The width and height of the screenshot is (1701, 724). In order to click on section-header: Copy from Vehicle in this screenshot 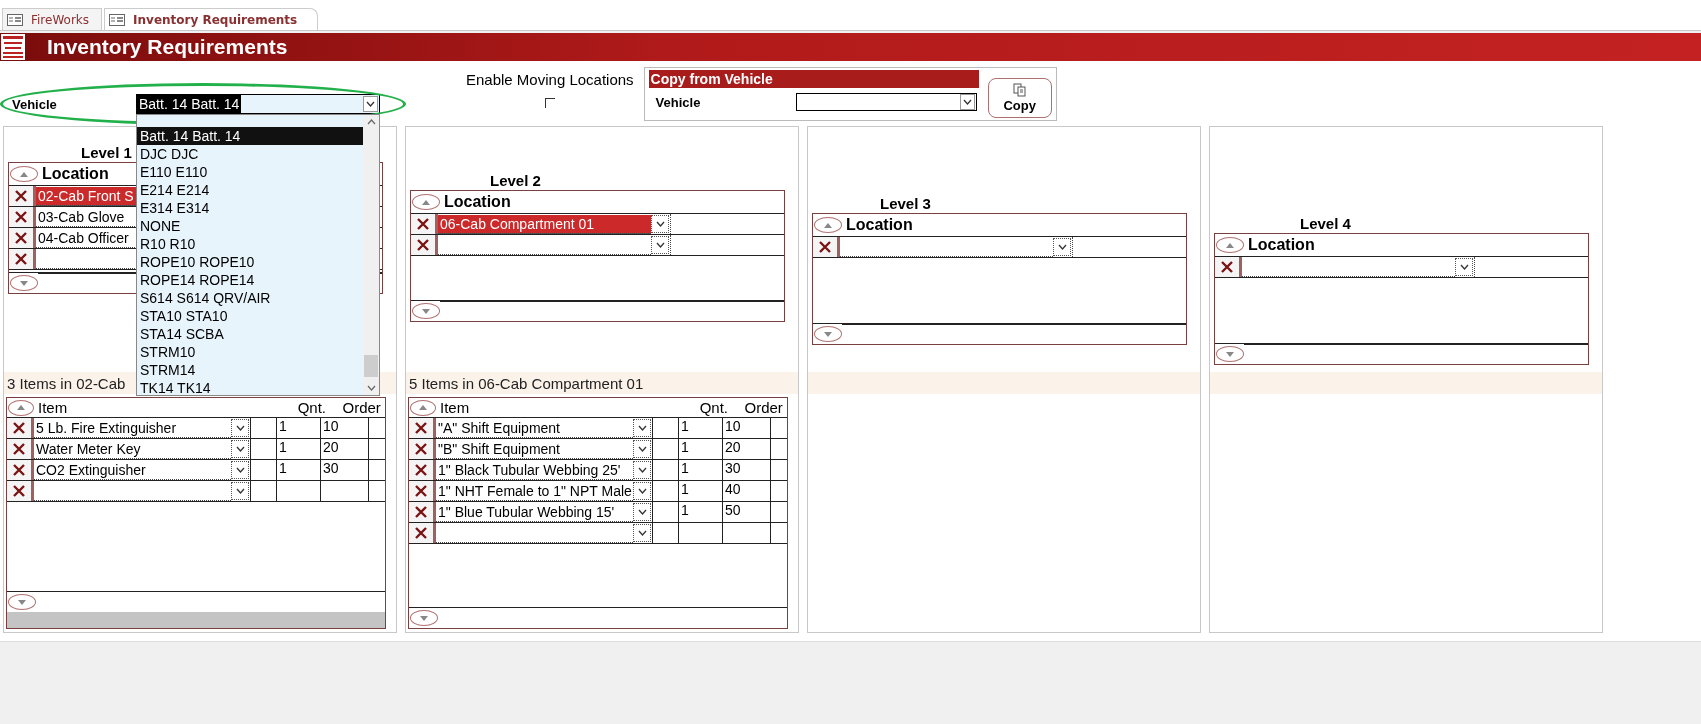, I will do `click(813, 79)`.